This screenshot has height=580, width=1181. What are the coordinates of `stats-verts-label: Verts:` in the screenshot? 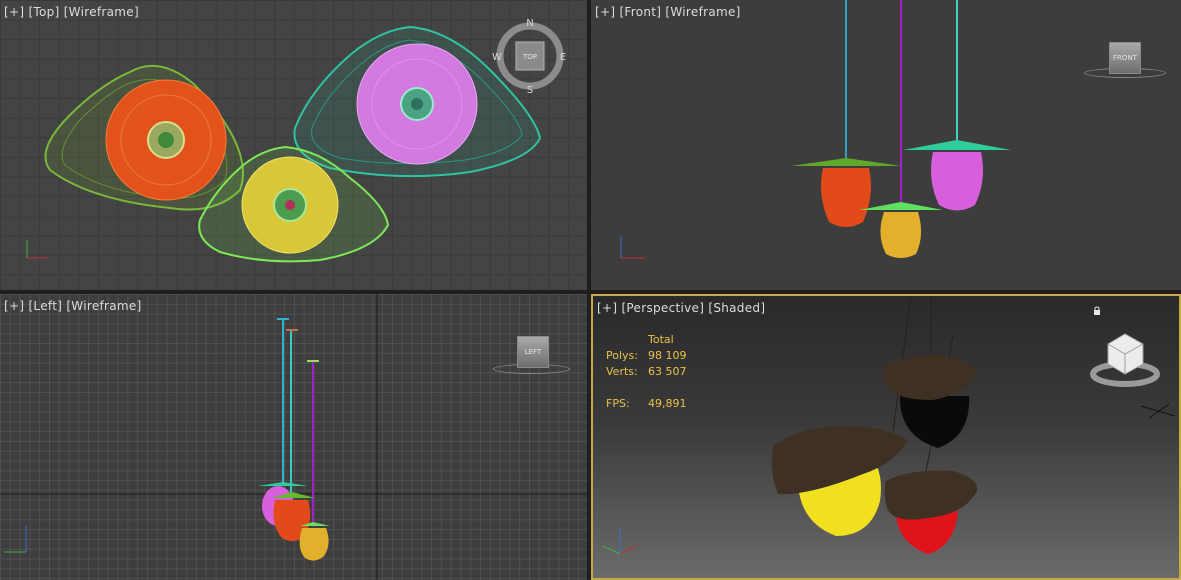 It's located at (622, 371).